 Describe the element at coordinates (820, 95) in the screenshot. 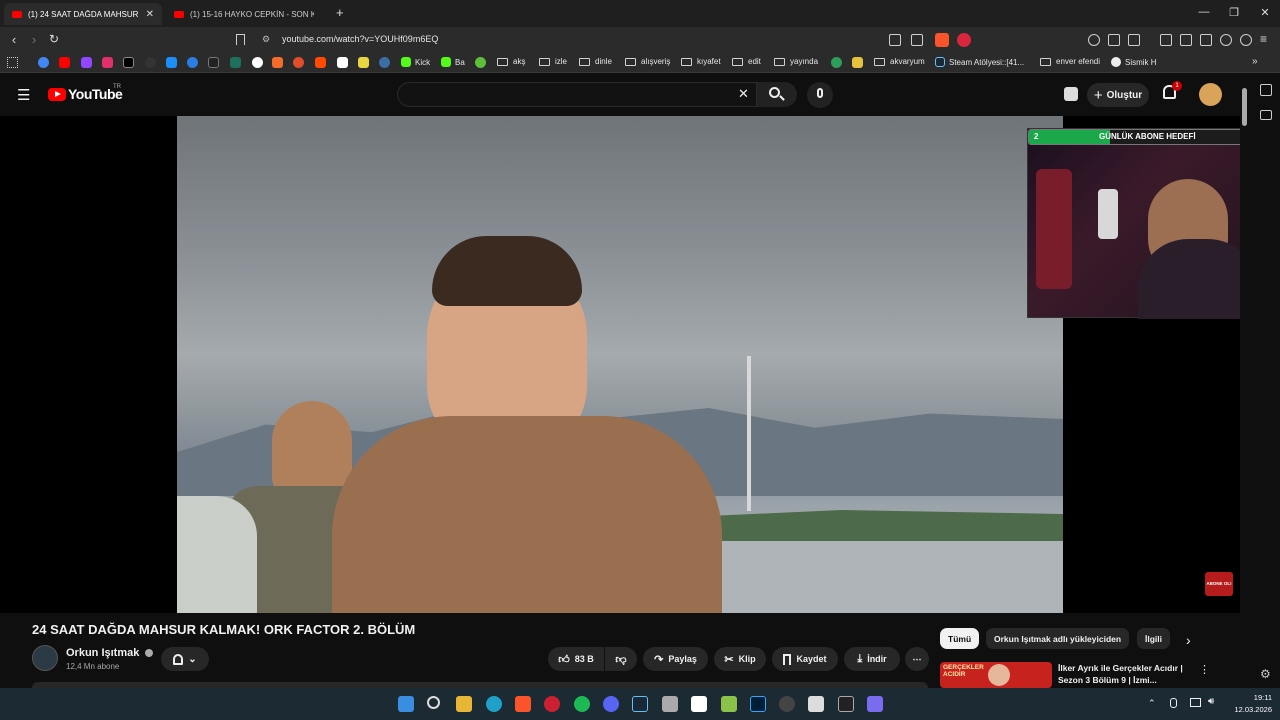

I see `voice-search-button` at that location.